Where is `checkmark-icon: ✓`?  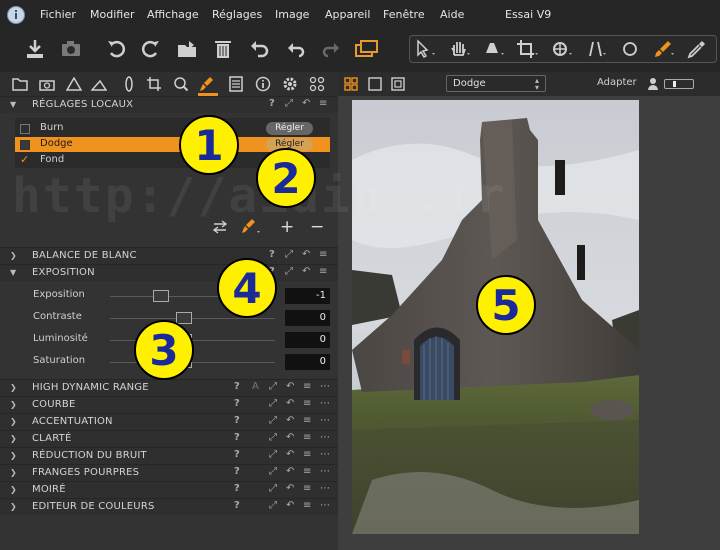
checkmark-icon: ✓ is located at coordinates (25, 159).